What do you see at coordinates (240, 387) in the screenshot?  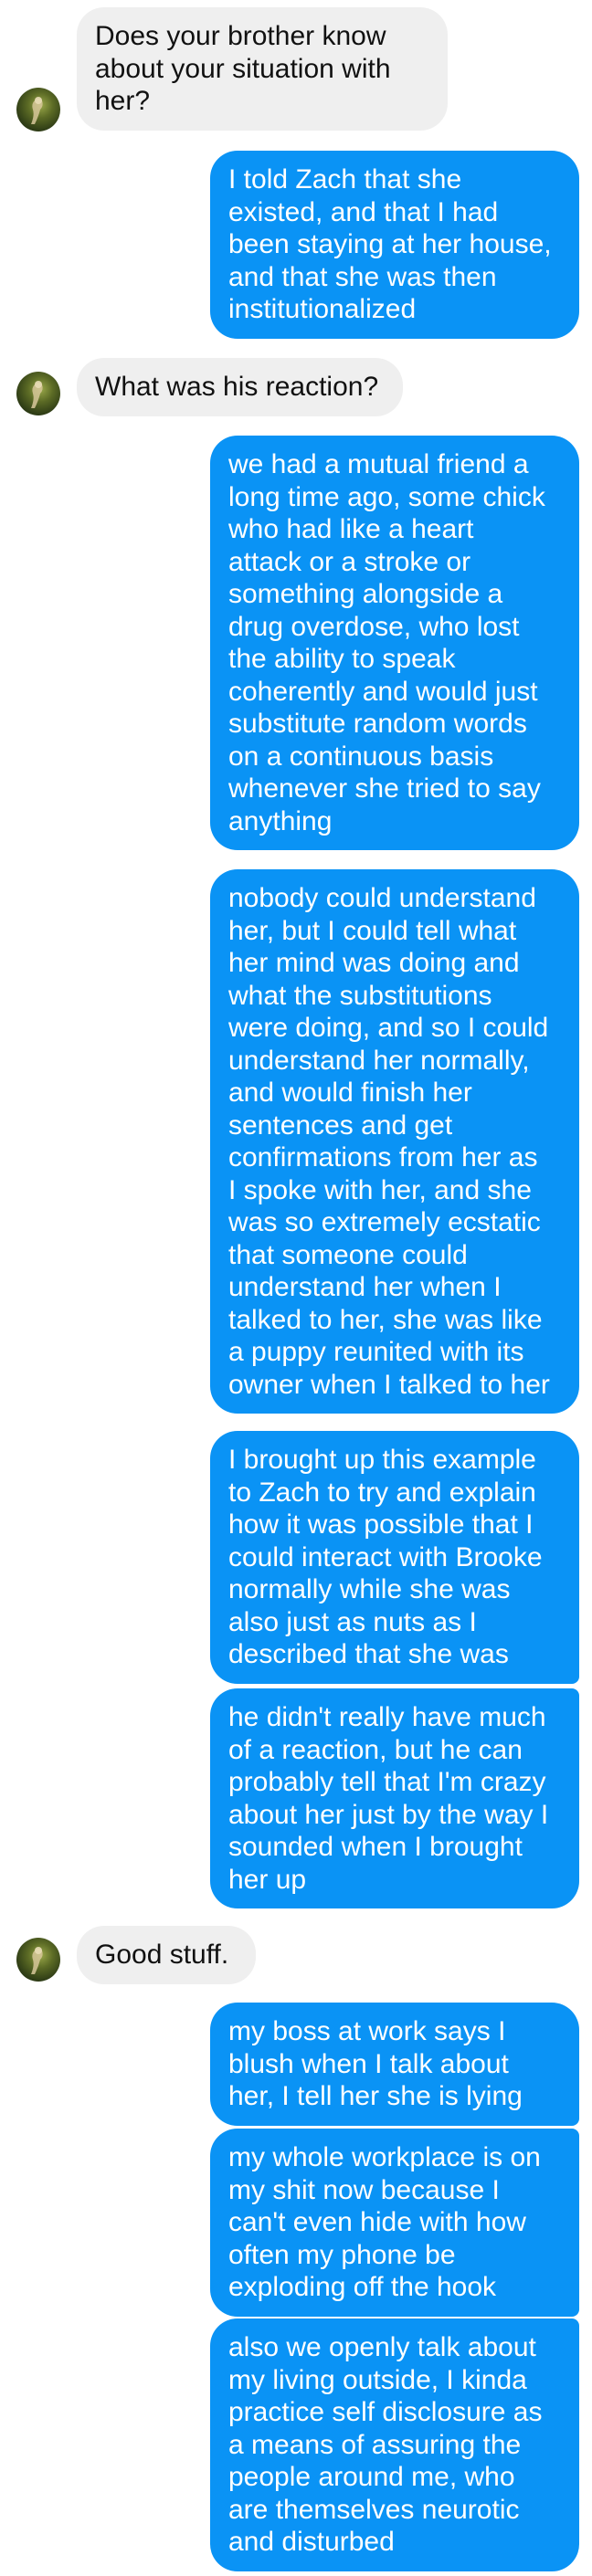 I see `message-bubble-incoming: What was his reaction?` at bounding box center [240, 387].